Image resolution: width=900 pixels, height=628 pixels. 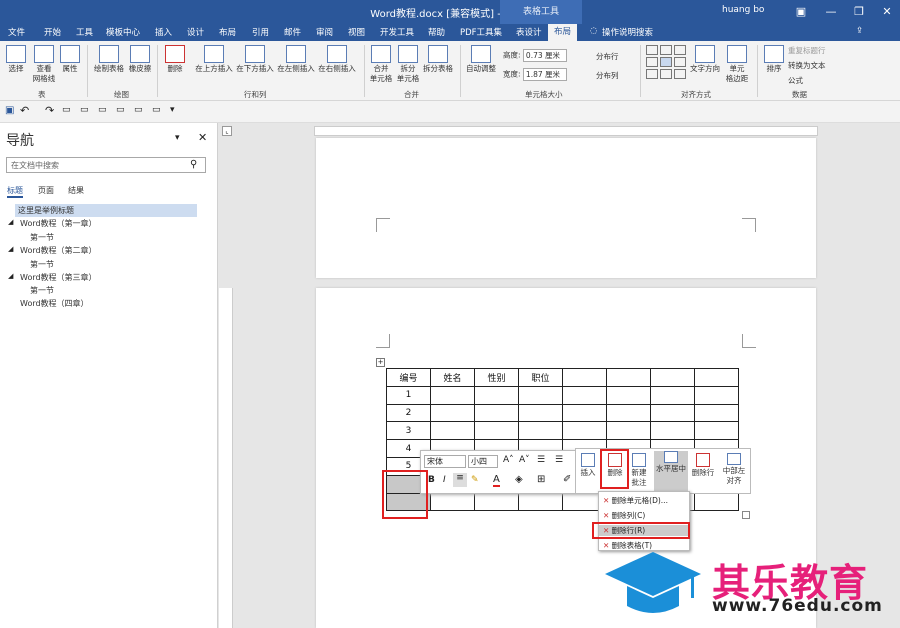 What do you see at coordinates (175, 59) in the screenshot?
I see `delete-ribbon-button: 删除` at bounding box center [175, 59].